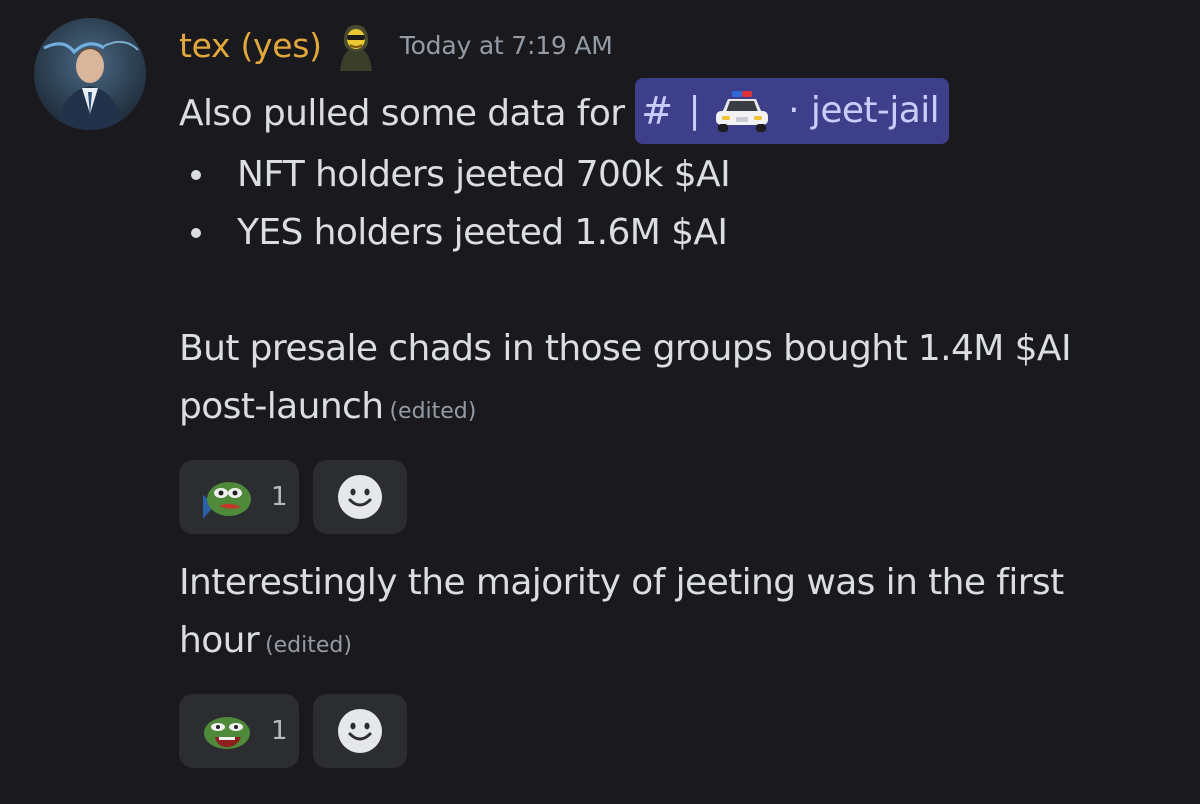  I want to click on avatar, so click(90, 74).